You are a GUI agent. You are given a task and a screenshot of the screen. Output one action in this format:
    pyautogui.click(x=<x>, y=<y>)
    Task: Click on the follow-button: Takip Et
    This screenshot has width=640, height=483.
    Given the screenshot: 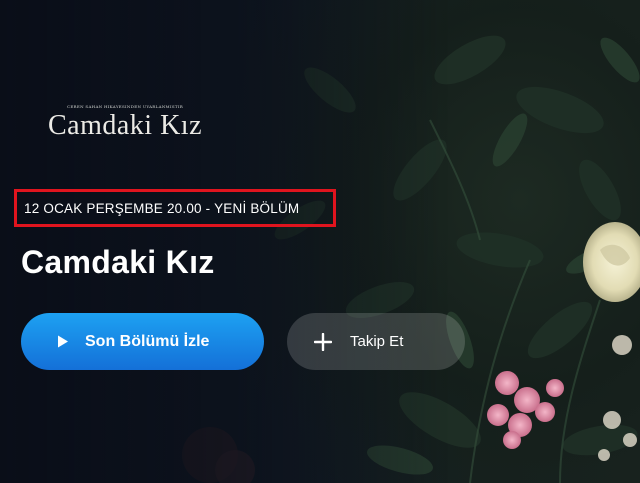 What is the action you would take?
    pyautogui.click(x=376, y=341)
    